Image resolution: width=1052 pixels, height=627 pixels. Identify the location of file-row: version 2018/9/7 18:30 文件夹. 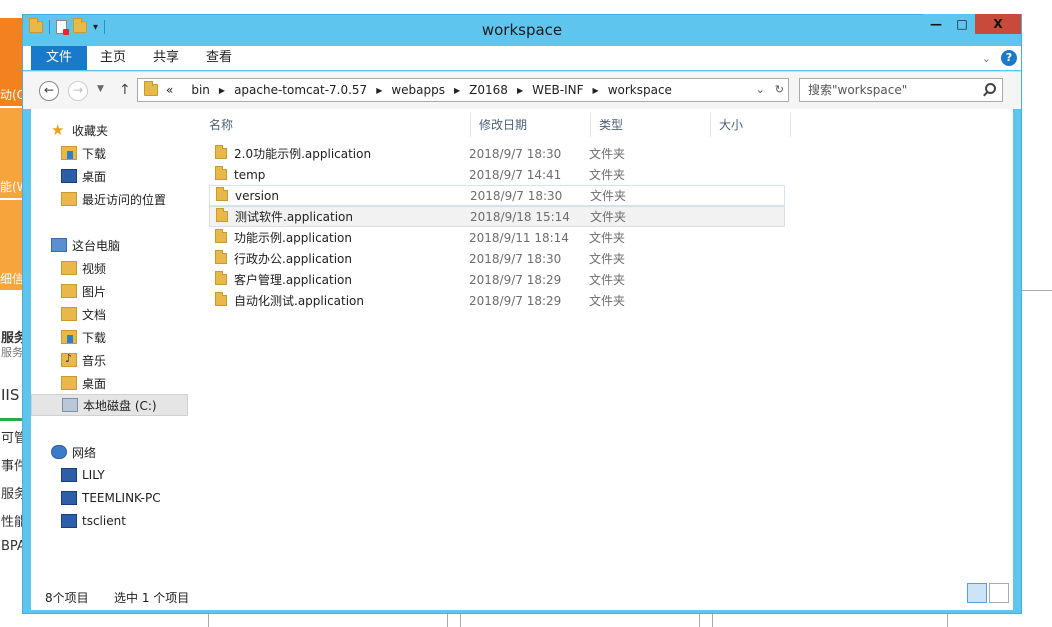
(497, 195).